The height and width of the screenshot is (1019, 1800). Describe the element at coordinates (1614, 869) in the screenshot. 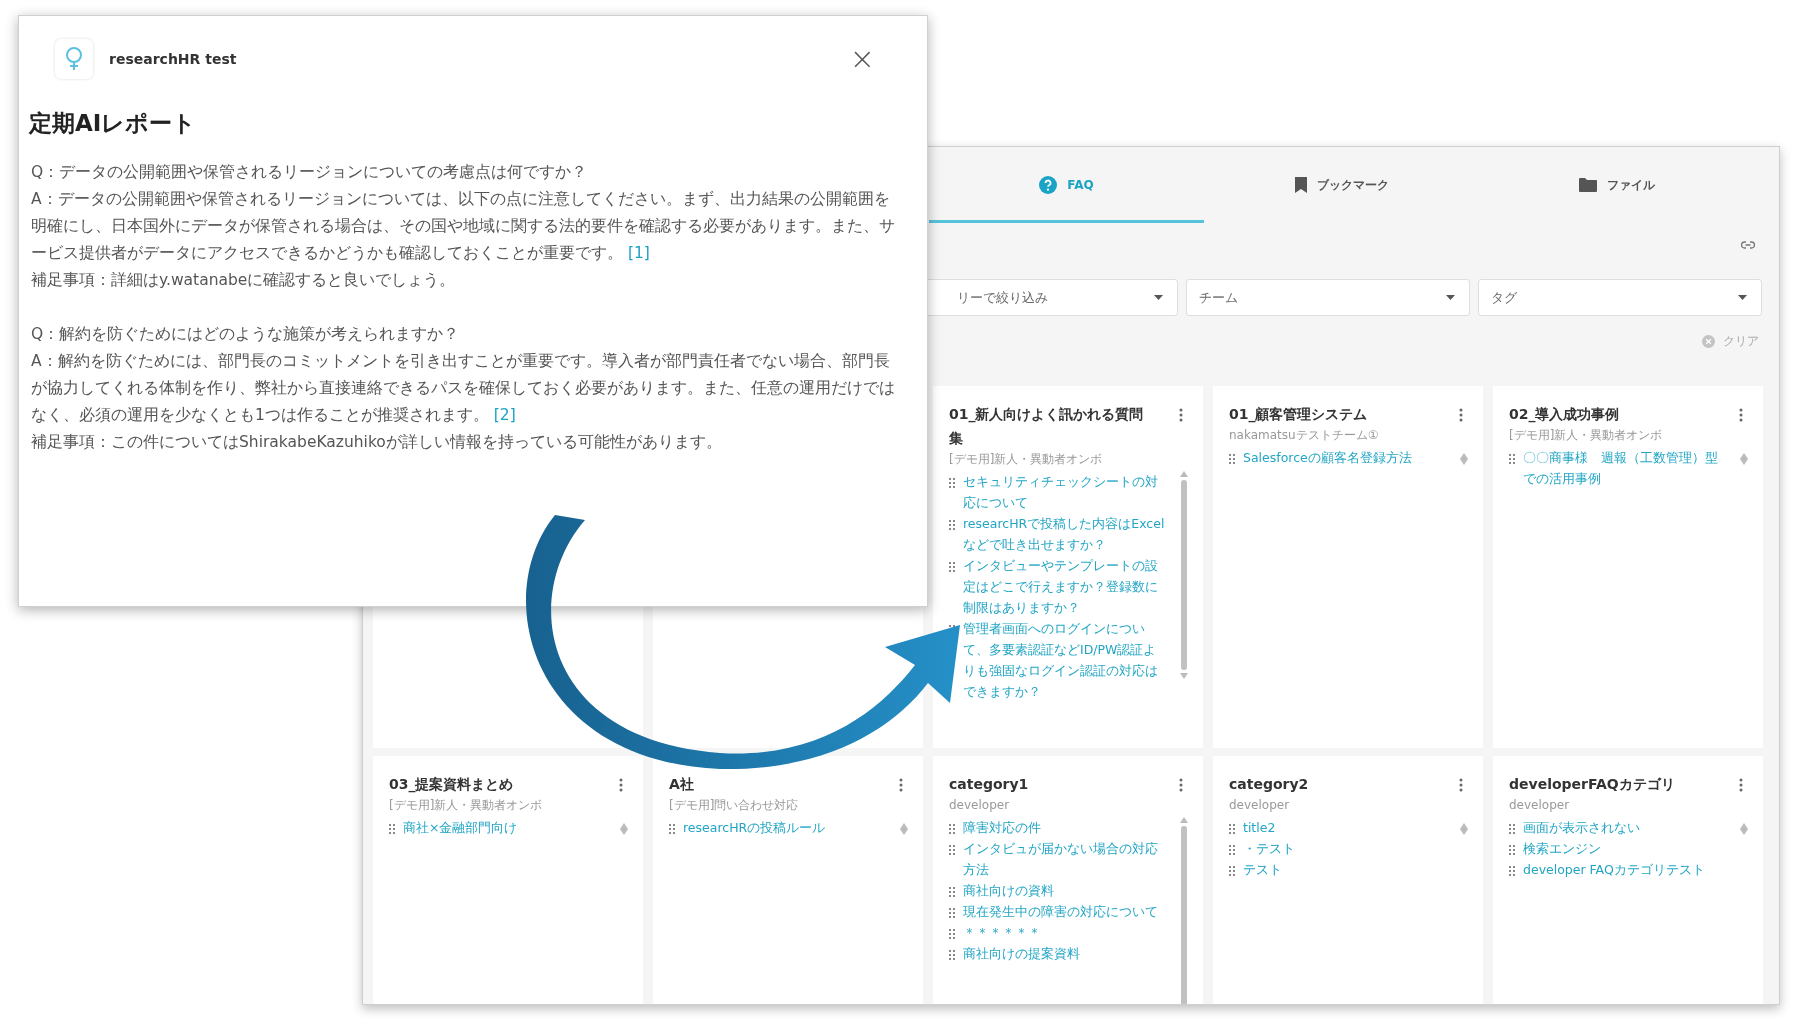

I see `faq-link: developer FAQカテゴリテスト` at that location.